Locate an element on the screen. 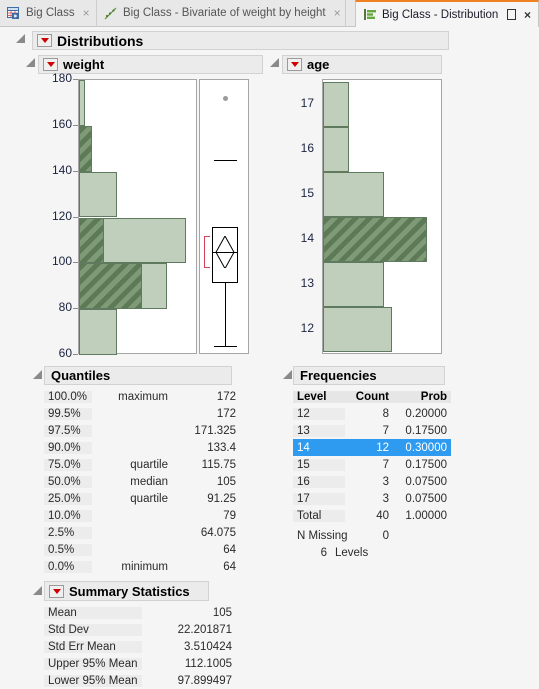 The height and width of the screenshot is (689, 539). quantile-value: 171.325 is located at coordinates (215, 430).